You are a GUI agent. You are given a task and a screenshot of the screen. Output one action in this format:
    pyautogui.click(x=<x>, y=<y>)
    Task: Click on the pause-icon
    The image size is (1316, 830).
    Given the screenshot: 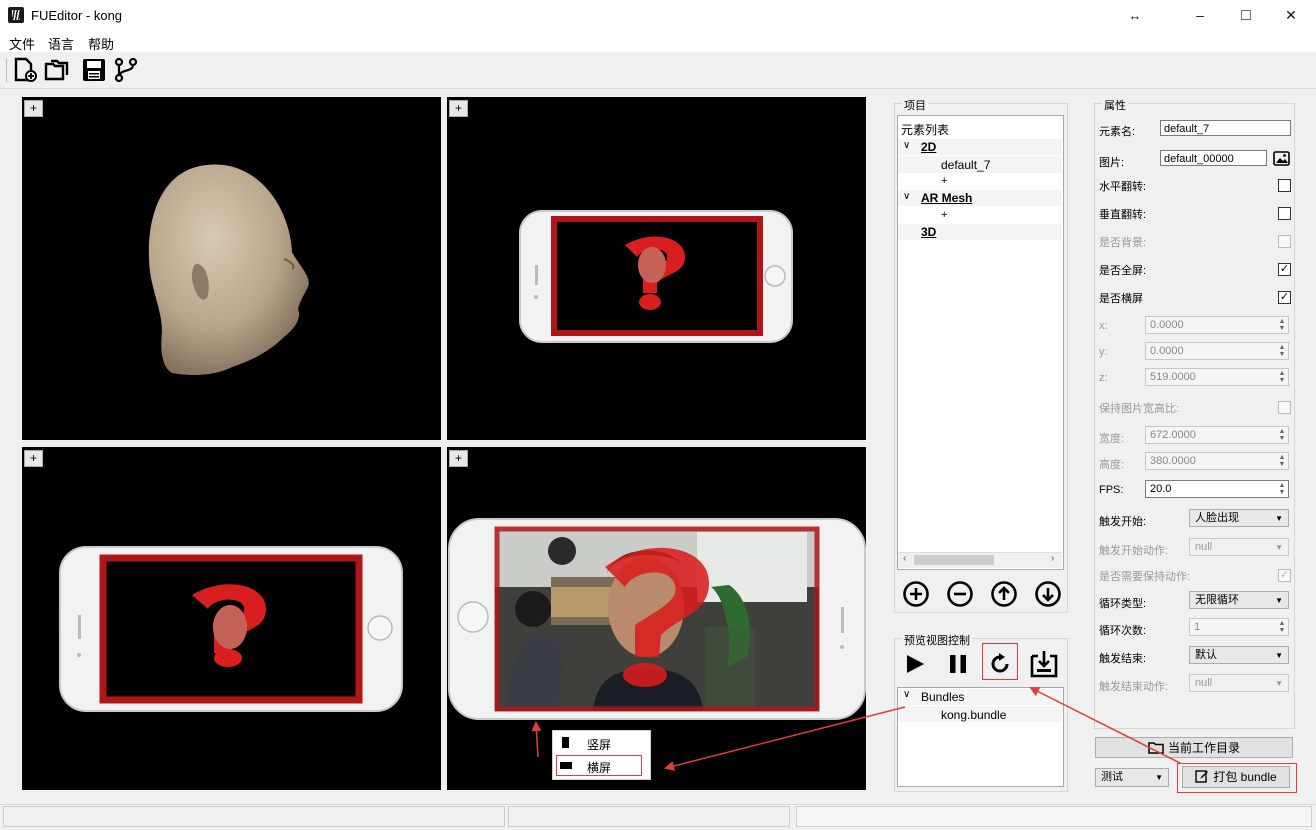 What is the action you would take?
    pyautogui.click(x=958, y=664)
    